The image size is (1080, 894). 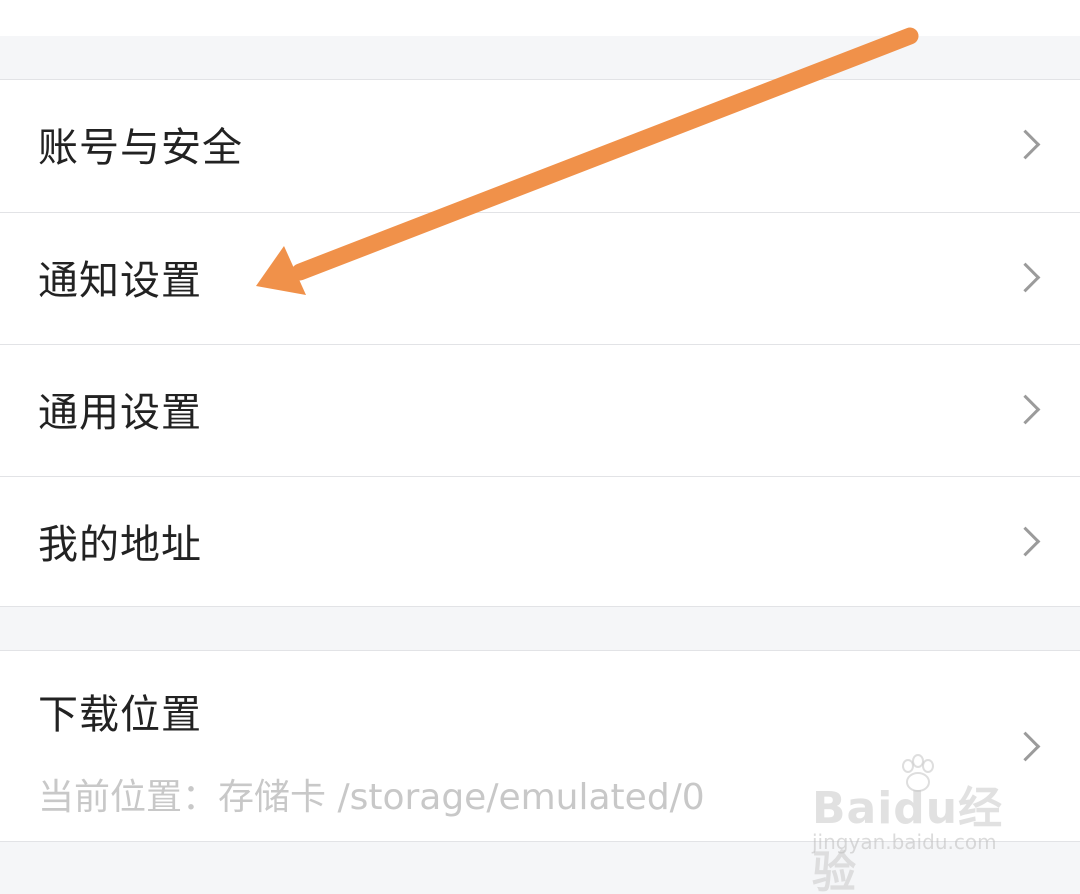 I want to click on row-general-settings: 通用设置, so click(x=540, y=410).